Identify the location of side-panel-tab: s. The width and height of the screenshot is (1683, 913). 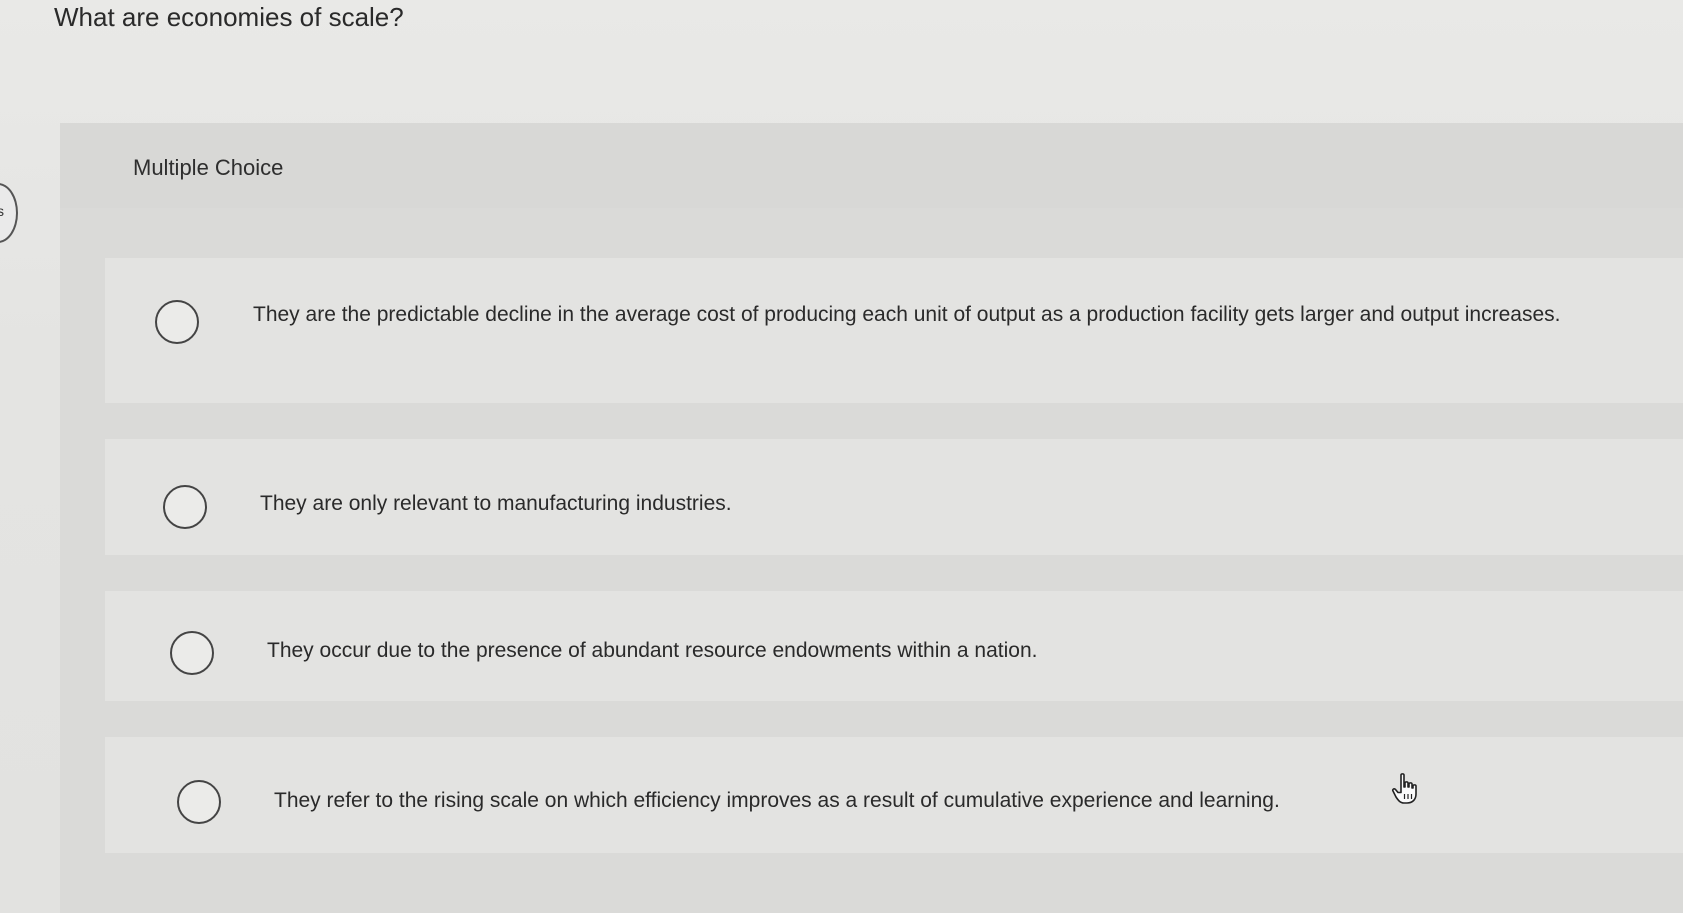
(9, 213).